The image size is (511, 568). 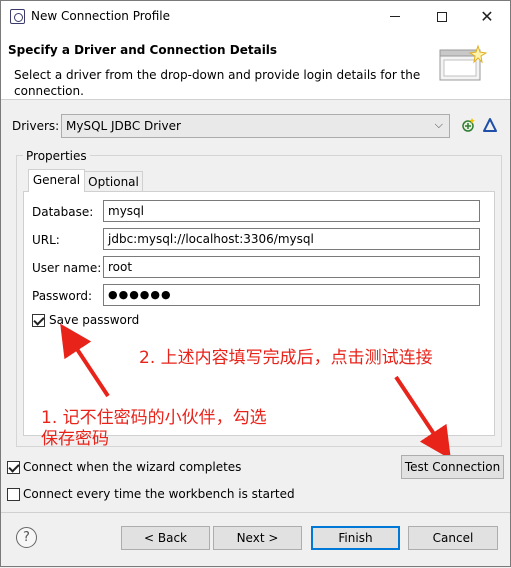 What do you see at coordinates (490, 125) in the screenshot?
I see `edit-driver-icon` at bounding box center [490, 125].